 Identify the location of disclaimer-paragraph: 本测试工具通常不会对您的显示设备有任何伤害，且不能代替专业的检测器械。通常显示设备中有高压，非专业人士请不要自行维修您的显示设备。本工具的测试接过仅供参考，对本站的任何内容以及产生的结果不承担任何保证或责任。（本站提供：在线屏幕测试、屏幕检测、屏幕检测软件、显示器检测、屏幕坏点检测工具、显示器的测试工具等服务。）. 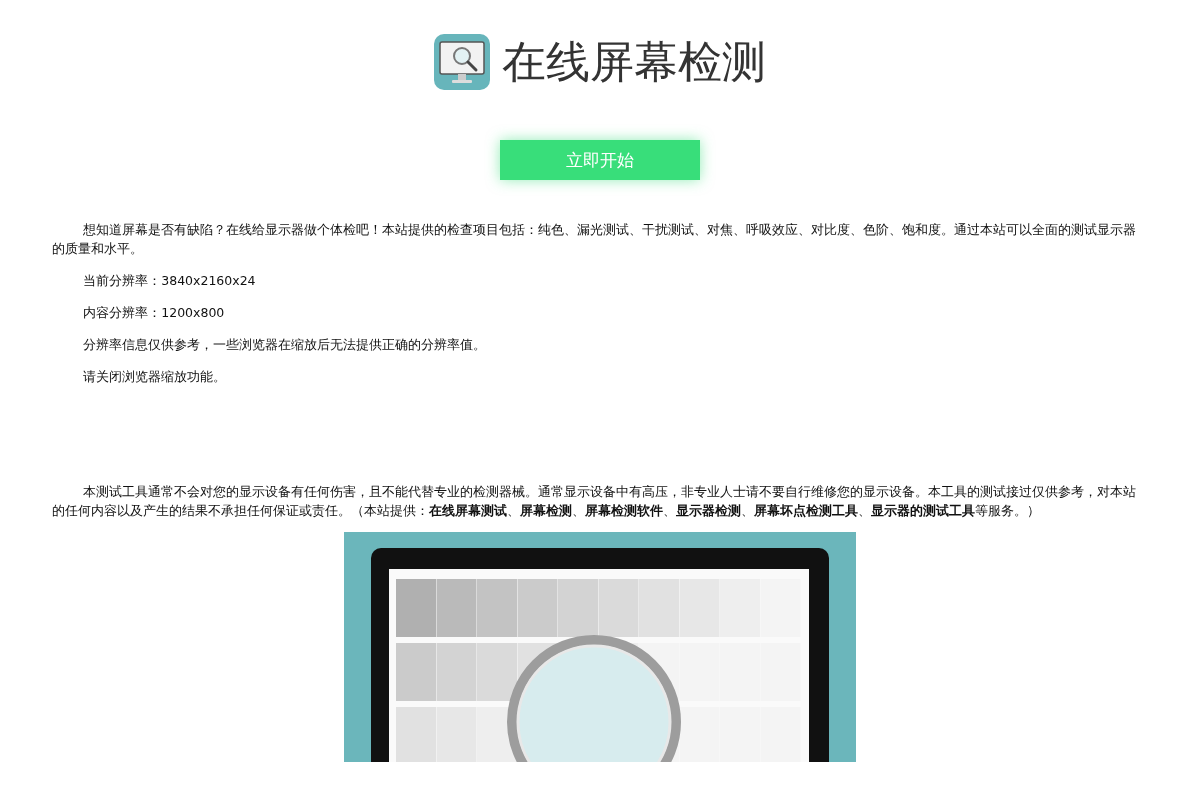
(595, 501).